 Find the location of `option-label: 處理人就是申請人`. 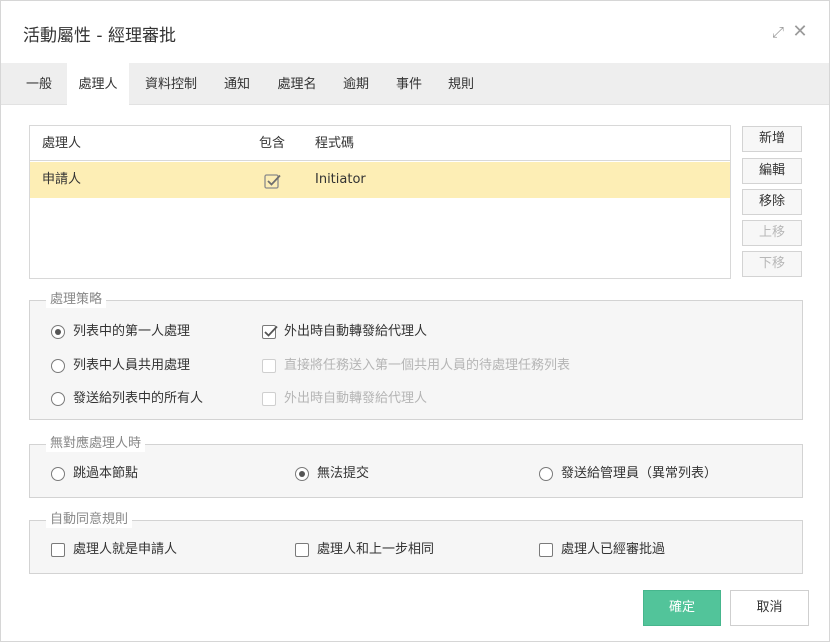

option-label: 處理人就是申請人 is located at coordinates (125, 549).